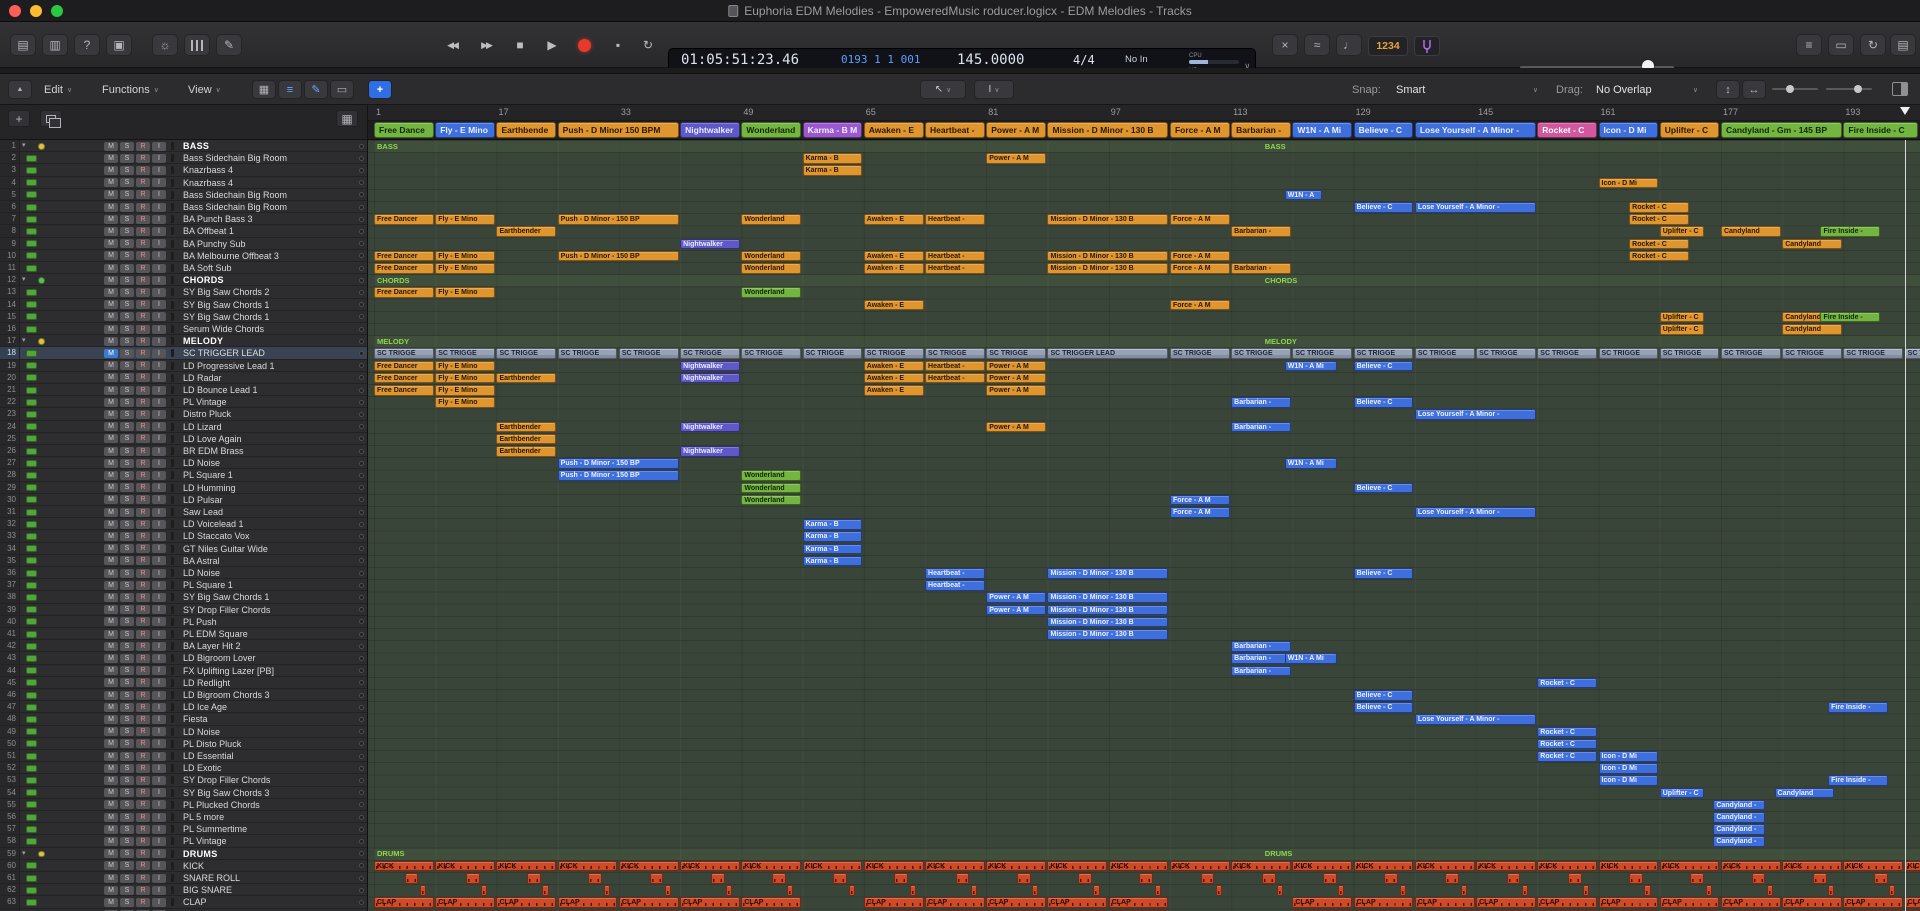 The height and width of the screenshot is (911, 1920). What do you see at coordinates (1467, 89) in the screenshot?
I see `snap-dropdown: Smart ∨` at bounding box center [1467, 89].